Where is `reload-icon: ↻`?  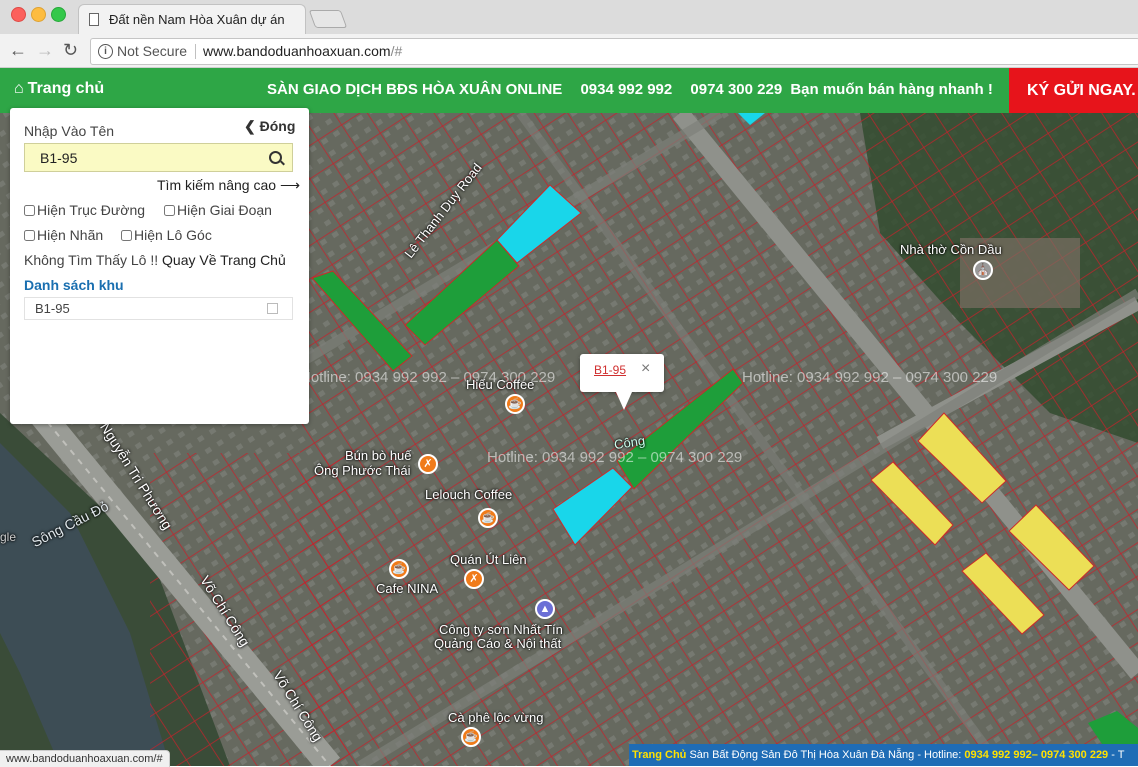 reload-icon: ↻ is located at coordinates (70, 50).